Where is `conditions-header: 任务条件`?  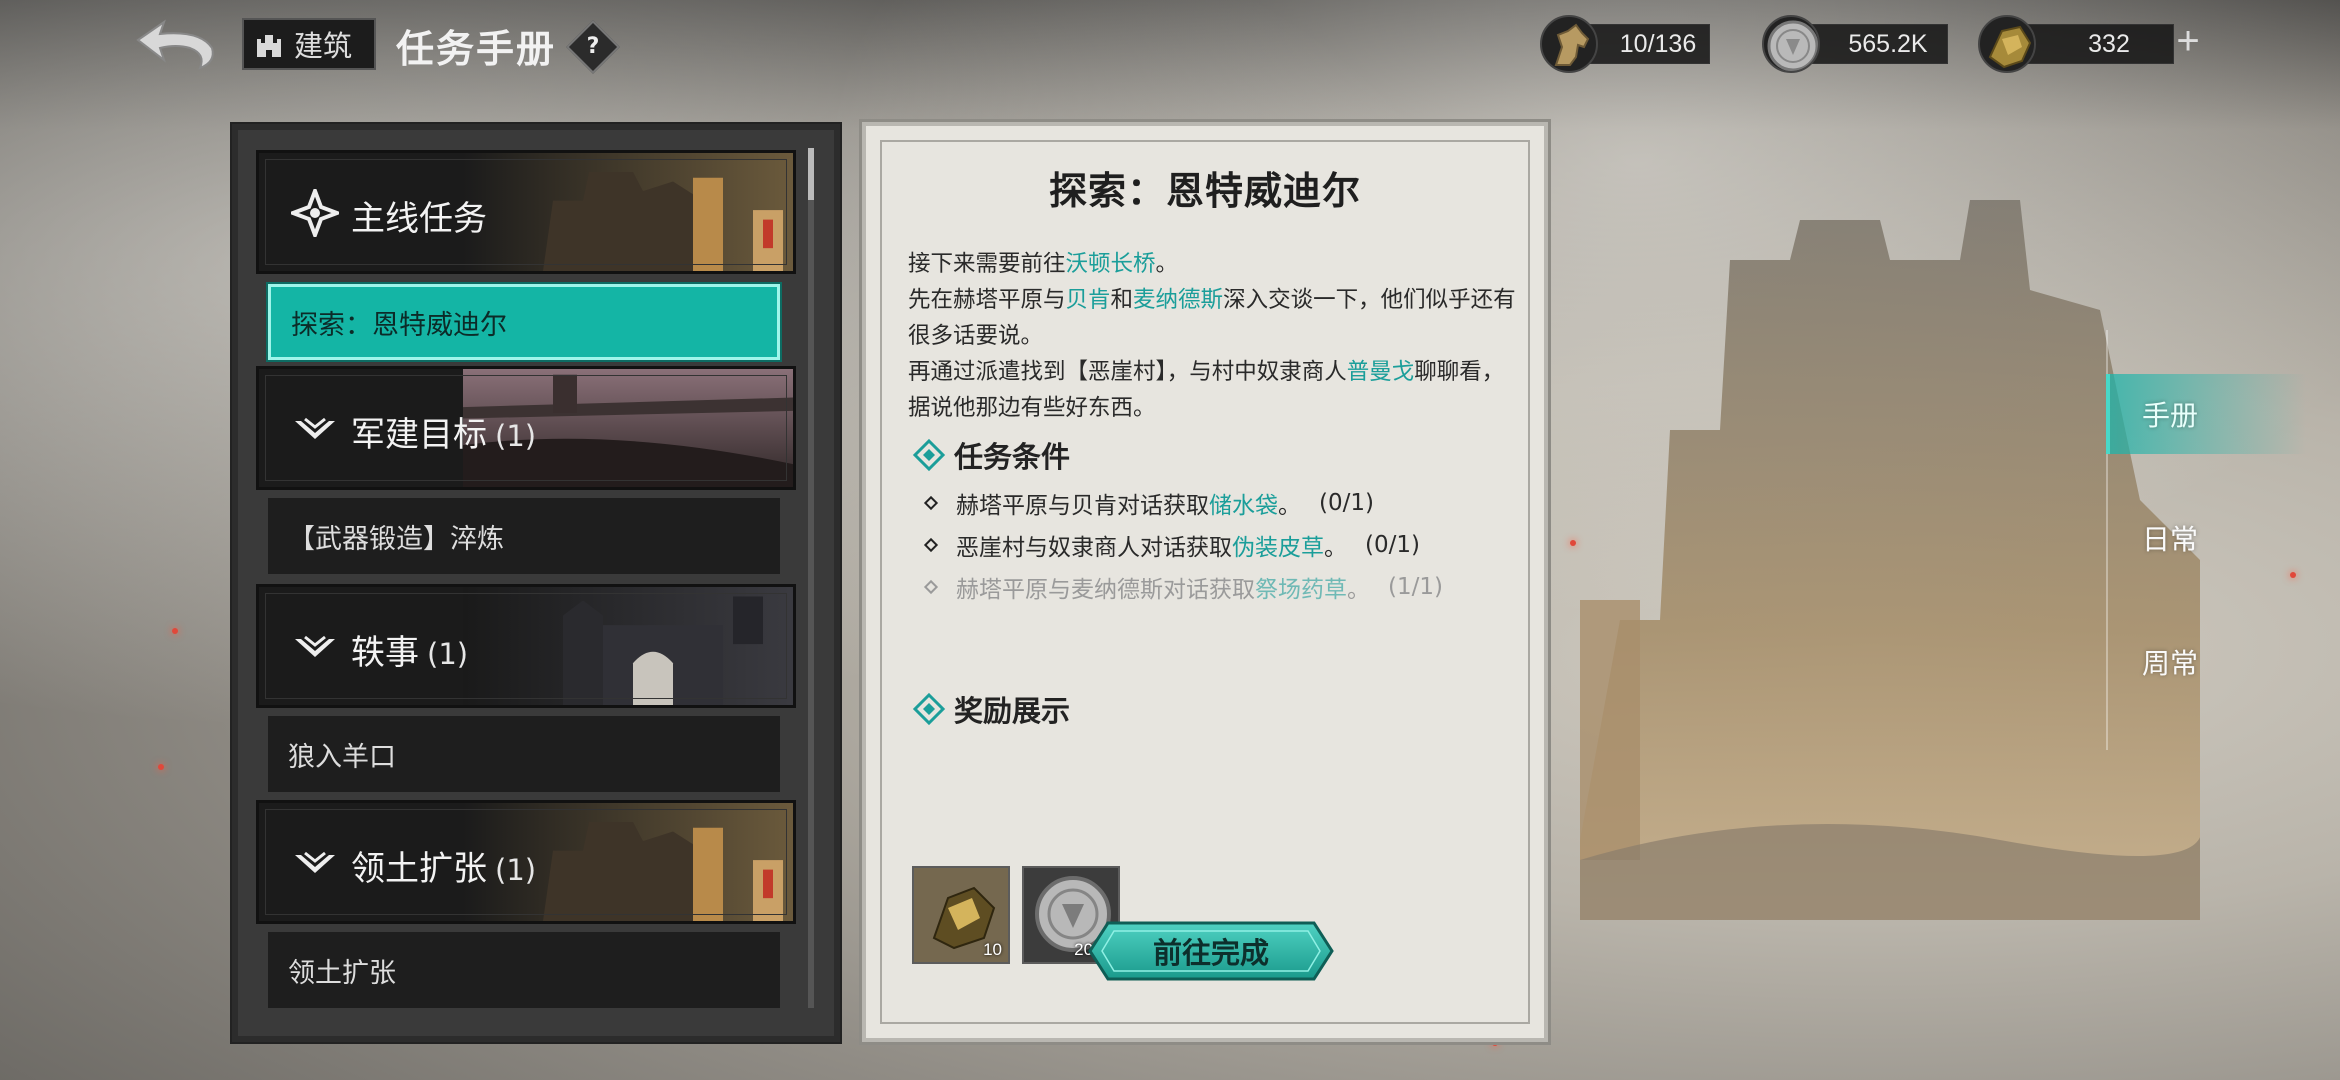
conditions-header: 任务条件 is located at coordinates (991, 455).